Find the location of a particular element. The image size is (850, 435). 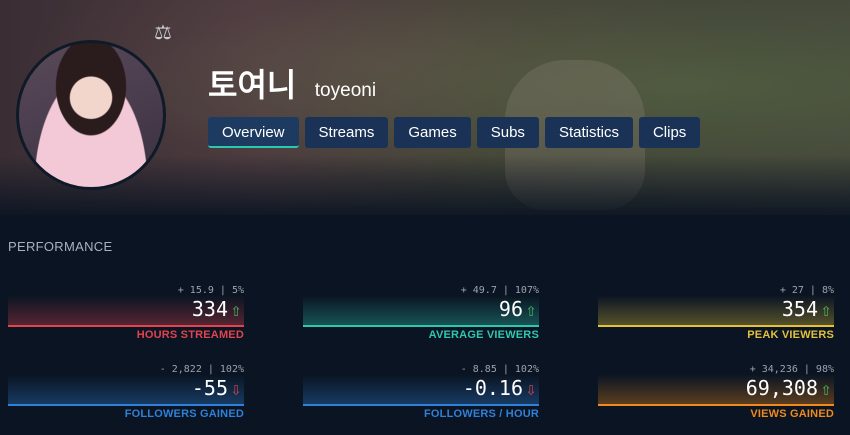

stat-peak-viewers: + 27 | 8% 354 ⇧ PEAK VIEWERS is located at coordinates (716, 315).